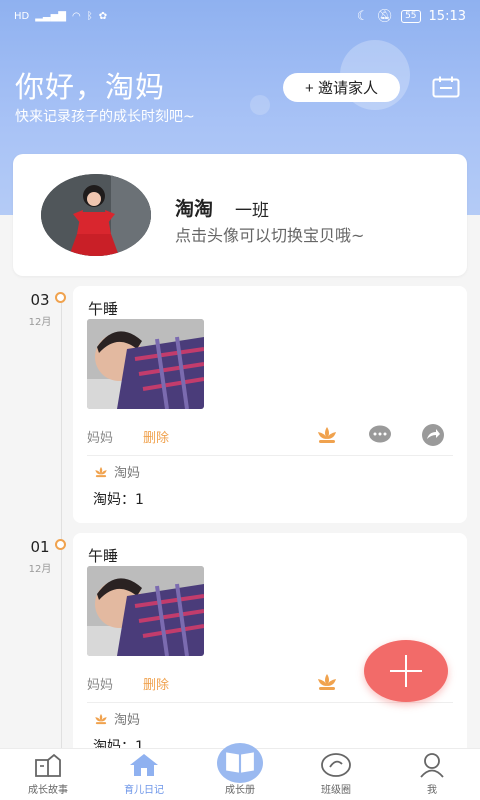  What do you see at coordinates (48, 765) in the screenshot?
I see `story-icon` at bounding box center [48, 765].